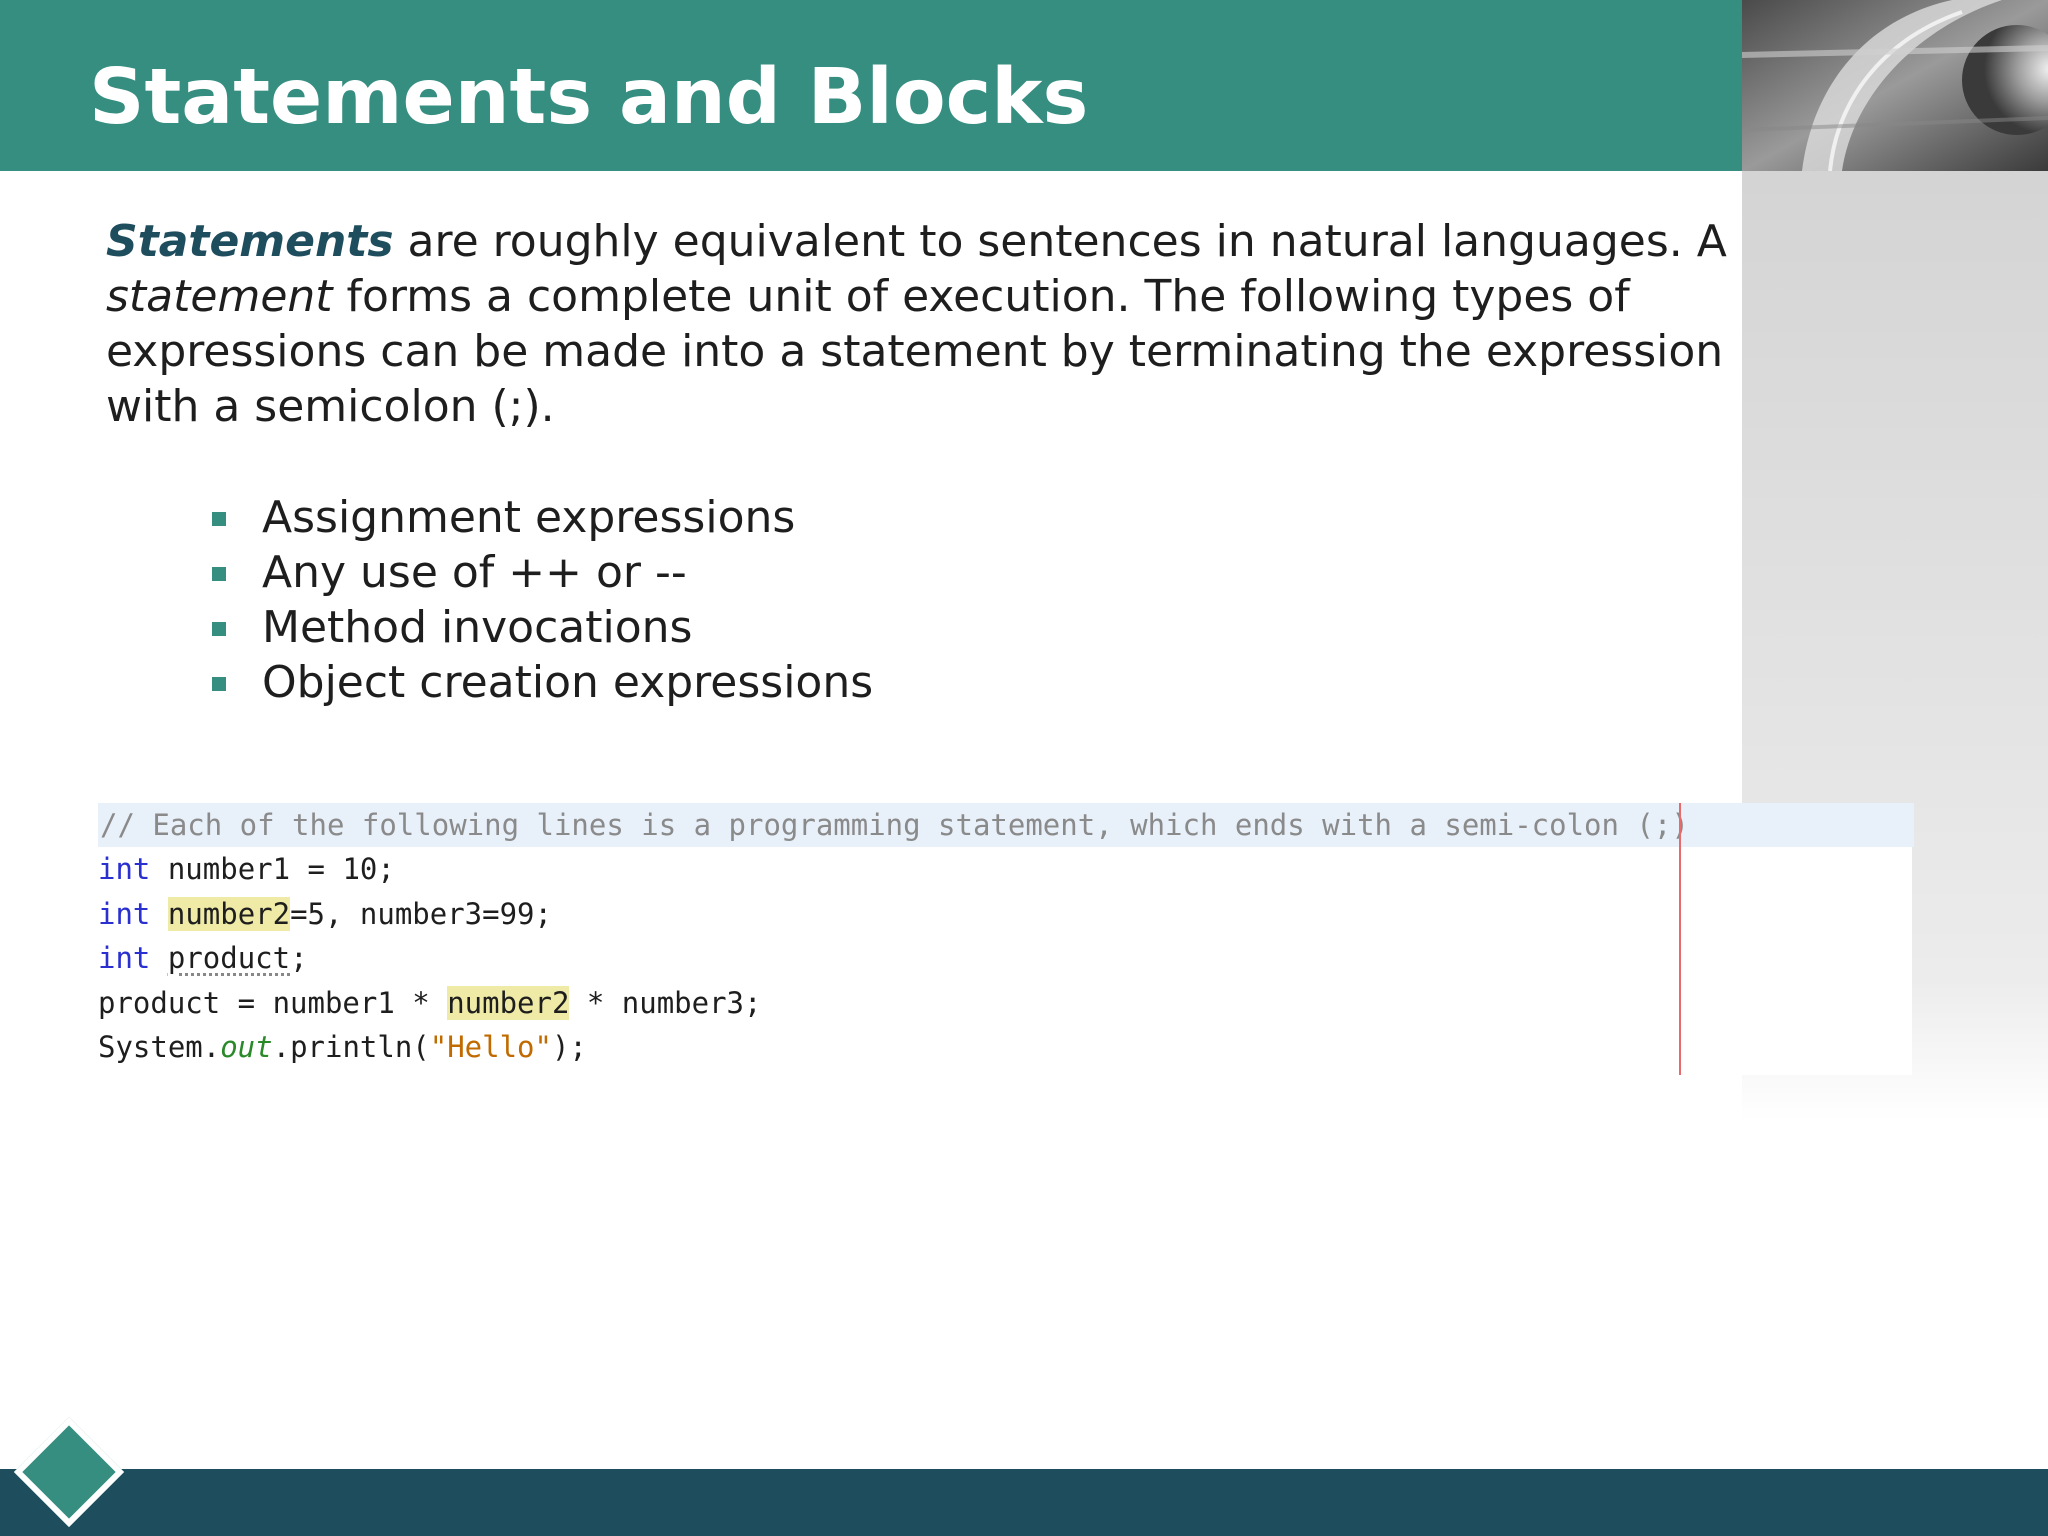 This screenshot has height=1536, width=2048. I want to click on bullet-text: Any use of ++ or --, so click(474, 572).